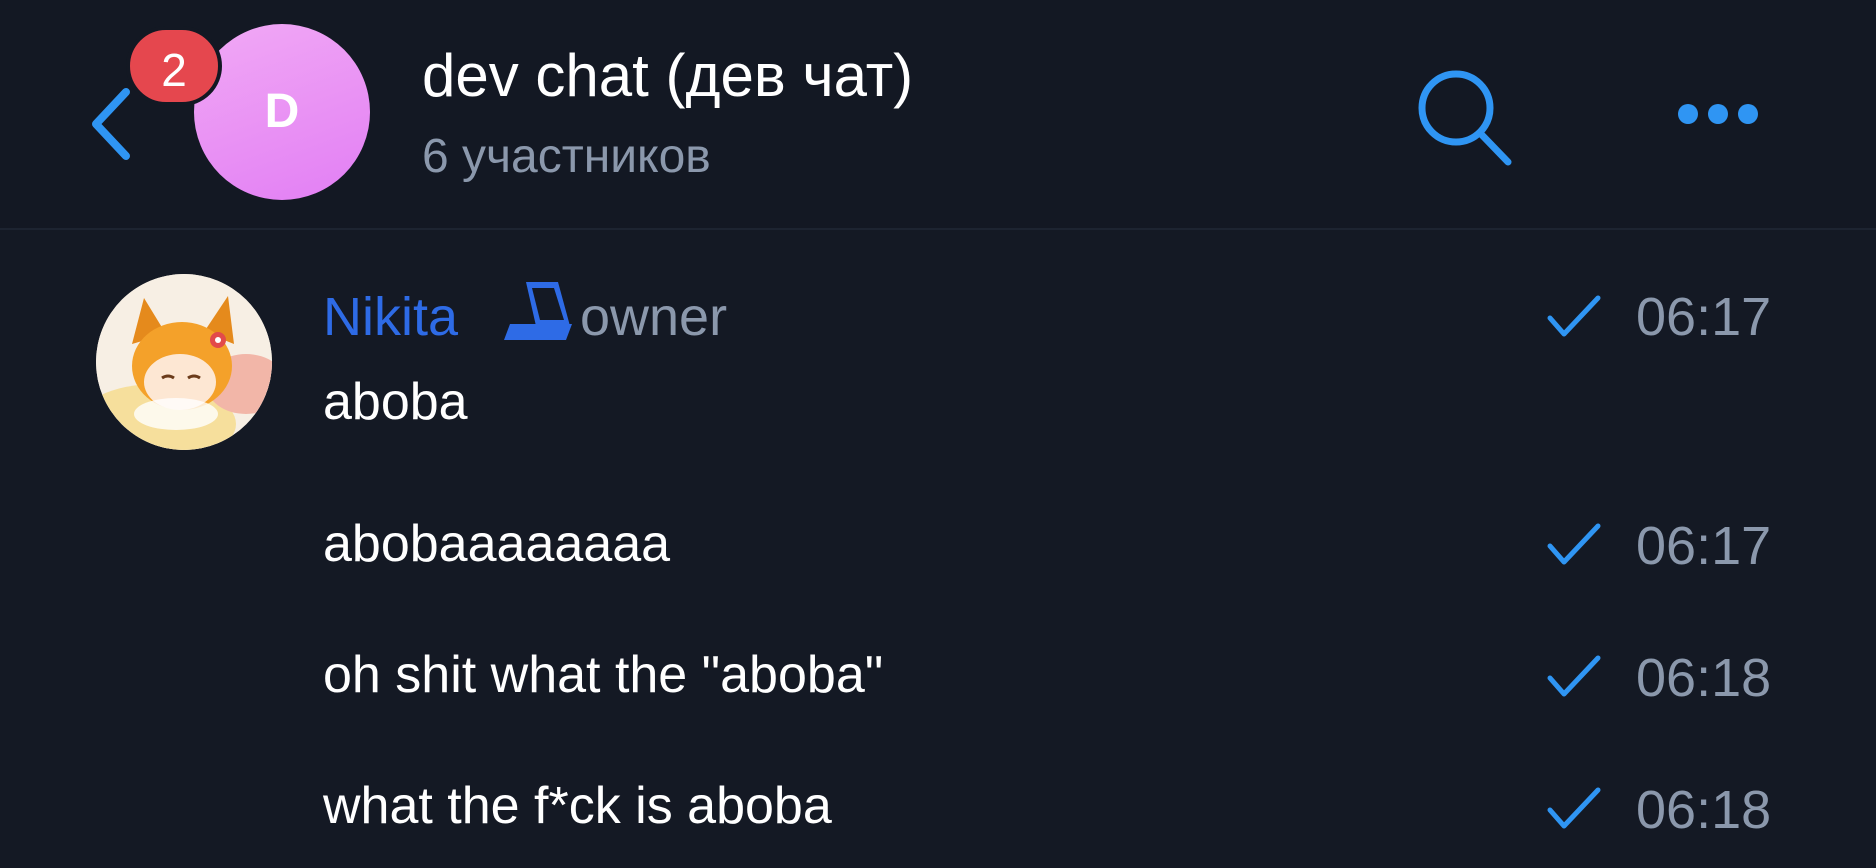 The height and width of the screenshot is (868, 1876). Describe the element at coordinates (496, 544) in the screenshot. I see `message-text: abobaaaaaaaa` at that location.